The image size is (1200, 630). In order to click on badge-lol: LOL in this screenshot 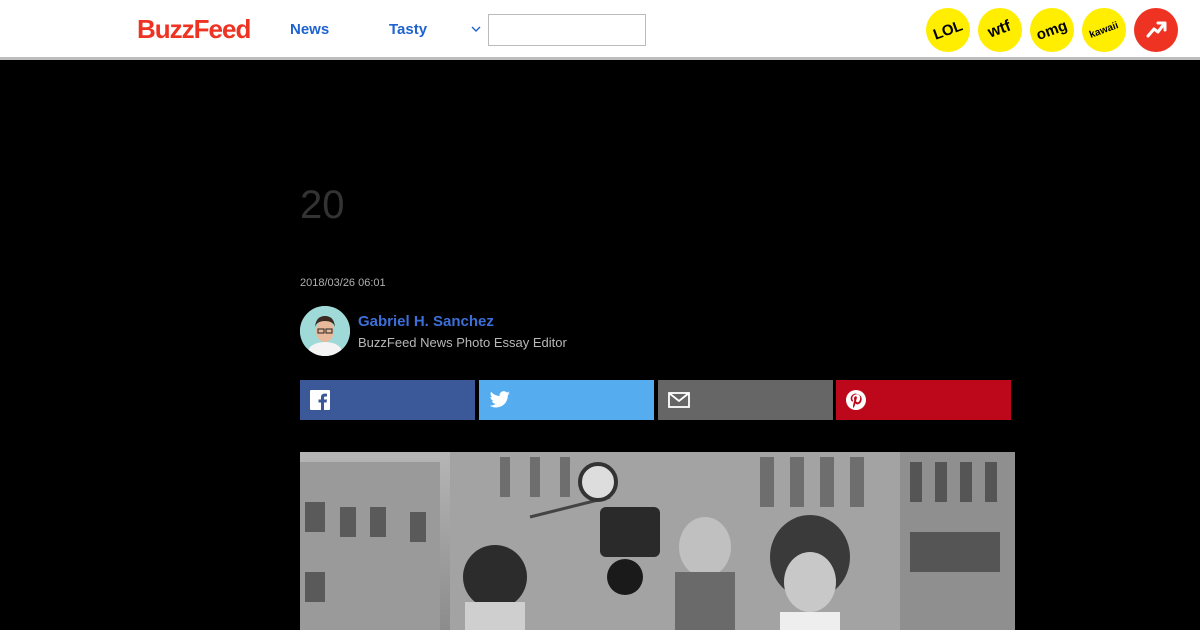, I will do `click(948, 30)`.